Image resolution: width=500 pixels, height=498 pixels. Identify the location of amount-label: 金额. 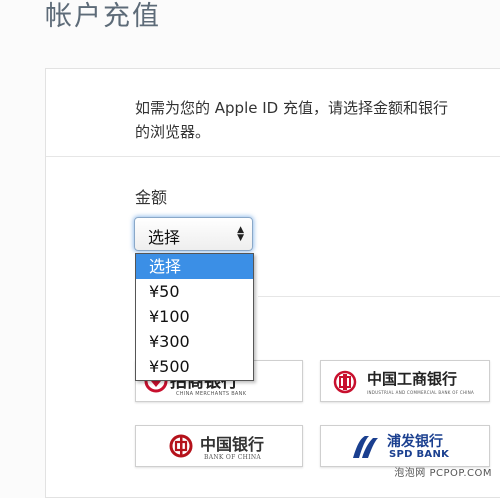
(151, 197).